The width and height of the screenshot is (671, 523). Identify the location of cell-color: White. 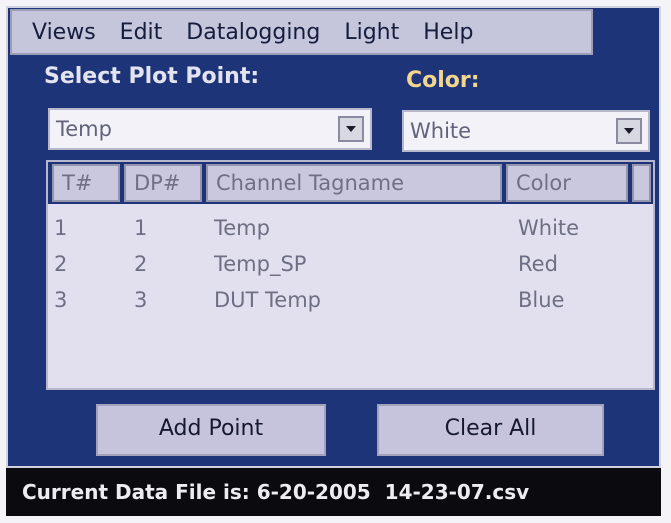
(549, 228).